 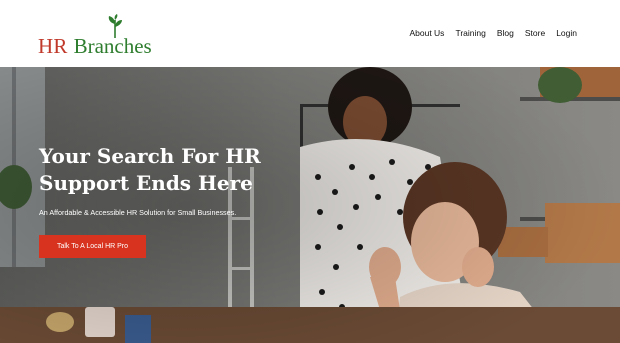 What do you see at coordinates (92, 246) in the screenshot?
I see `talk-to-hr-pro-button: Talk To A Local HR Pro` at bounding box center [92, 246].